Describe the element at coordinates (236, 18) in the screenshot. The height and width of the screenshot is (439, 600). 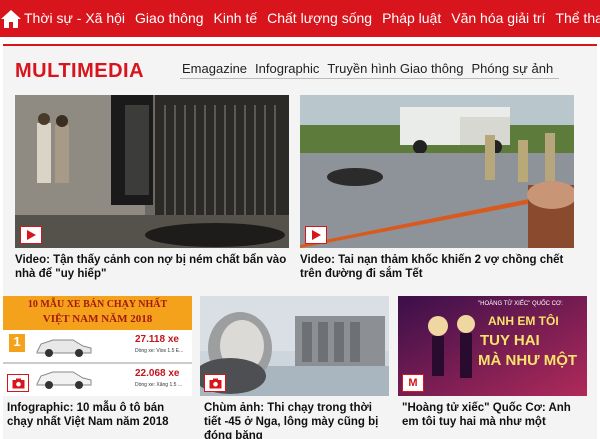
I see `nav-item-kinh-te: Kinh tế` at that location.